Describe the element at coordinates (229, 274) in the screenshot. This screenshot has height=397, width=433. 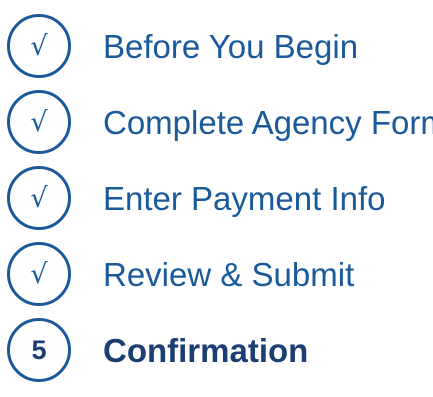
I see `step-label: Review & Submit` at that location.